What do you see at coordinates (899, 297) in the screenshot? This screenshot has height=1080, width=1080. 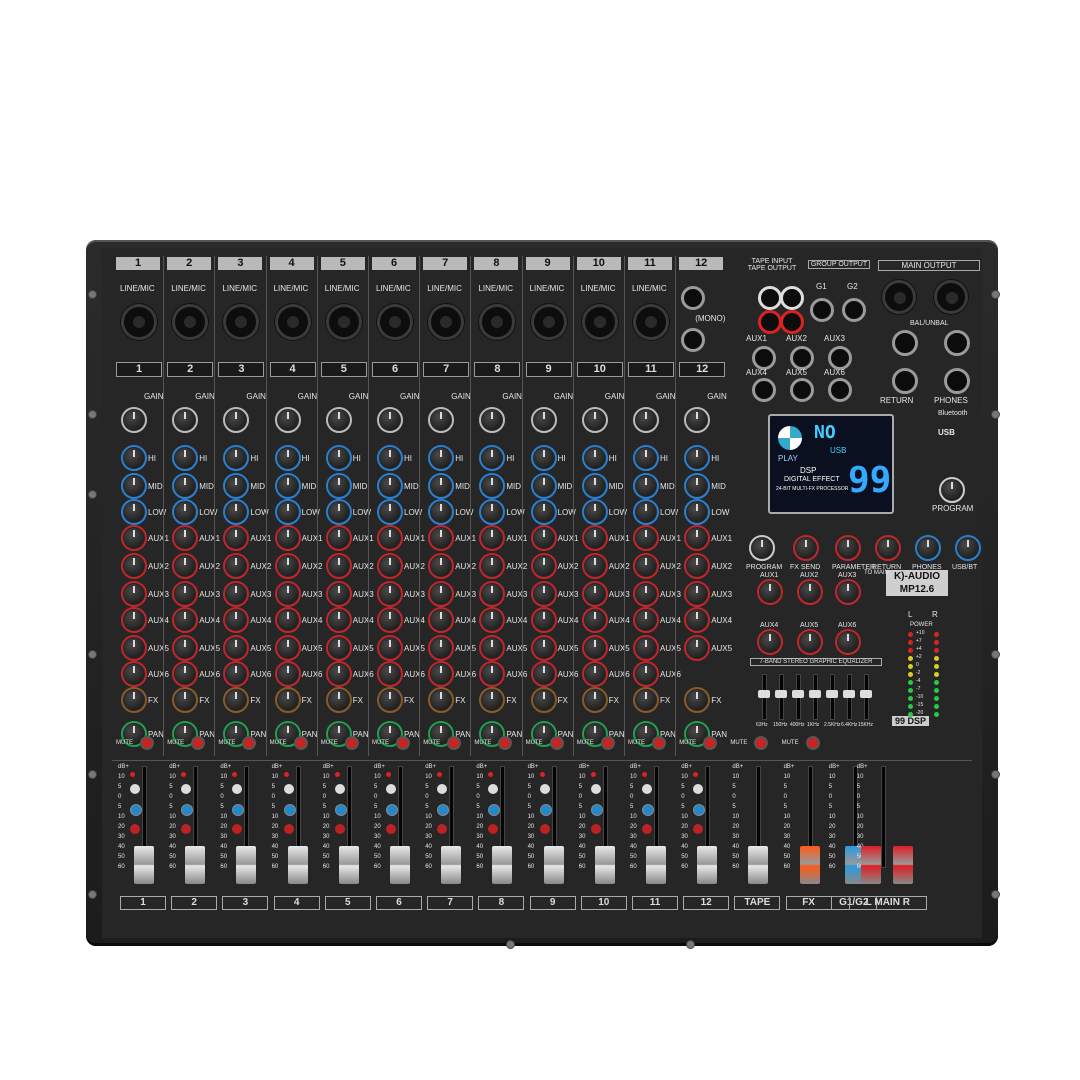 I see `main-output-l-xlr` at bounding box center [899, 297].